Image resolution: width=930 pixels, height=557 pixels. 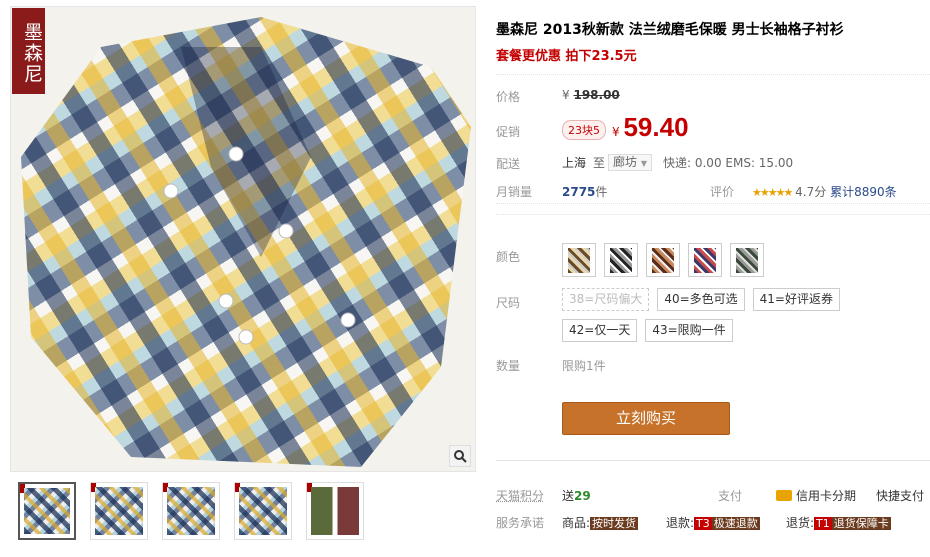 I want to click on points-prefix: 送, so click(x=568, y=496).